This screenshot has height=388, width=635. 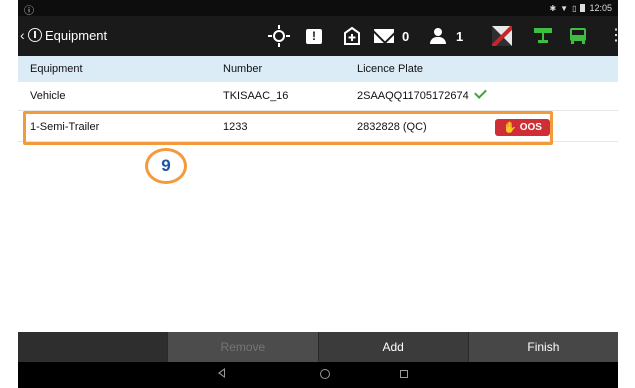 I want to click on messages-button: 0, so click(x=391, y=36).